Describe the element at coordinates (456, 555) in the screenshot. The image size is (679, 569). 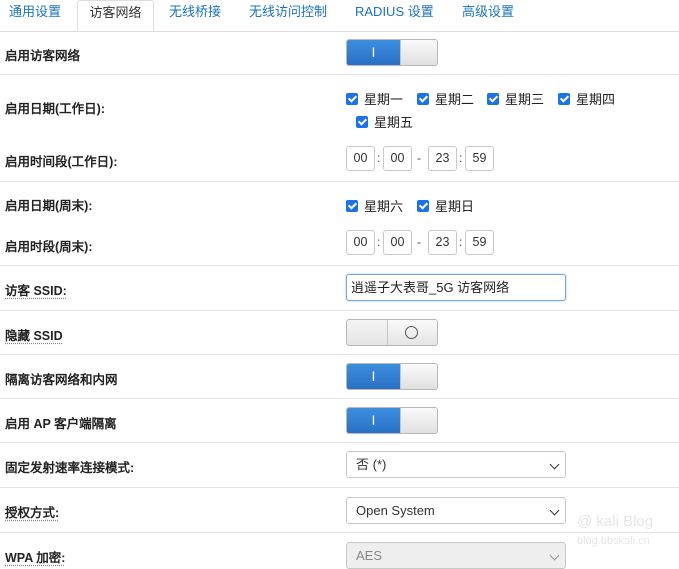
I see `wpa-select: AES` at that location.